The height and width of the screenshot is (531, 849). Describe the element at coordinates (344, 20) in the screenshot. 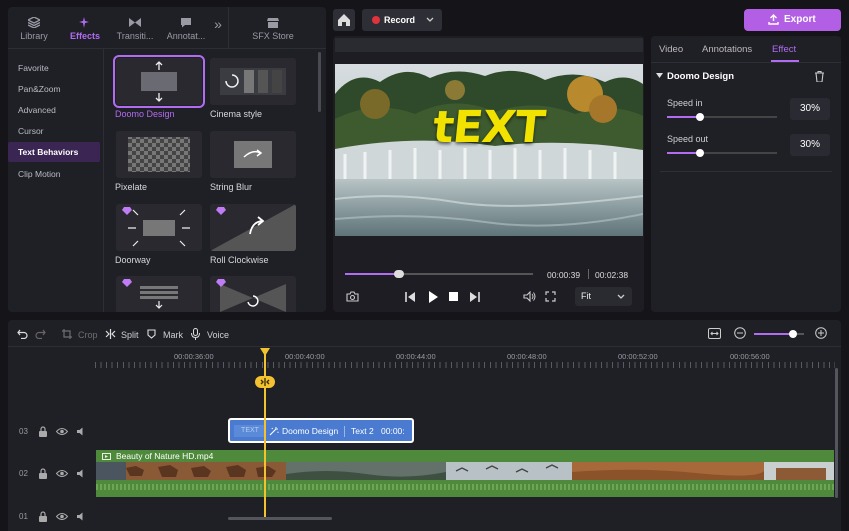

I see `home-button` at that location.